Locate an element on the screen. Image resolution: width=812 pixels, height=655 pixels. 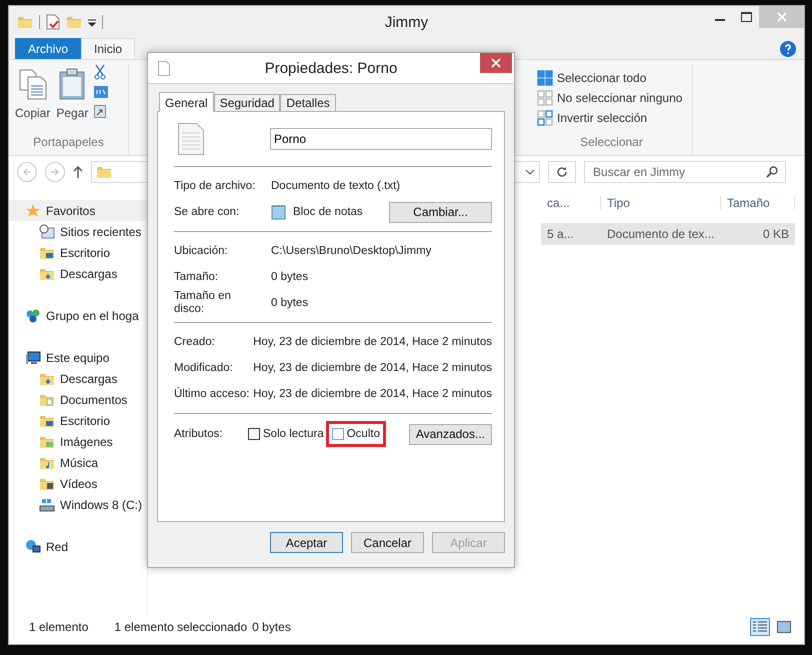
search-field: Buscar en Jimmy is located at coordinates (685, 172).